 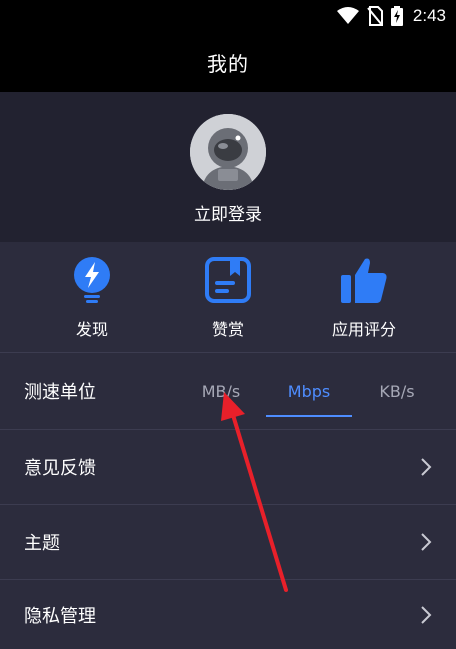 I want to click on login-button: 立即登录, so click(x=228, y=212).